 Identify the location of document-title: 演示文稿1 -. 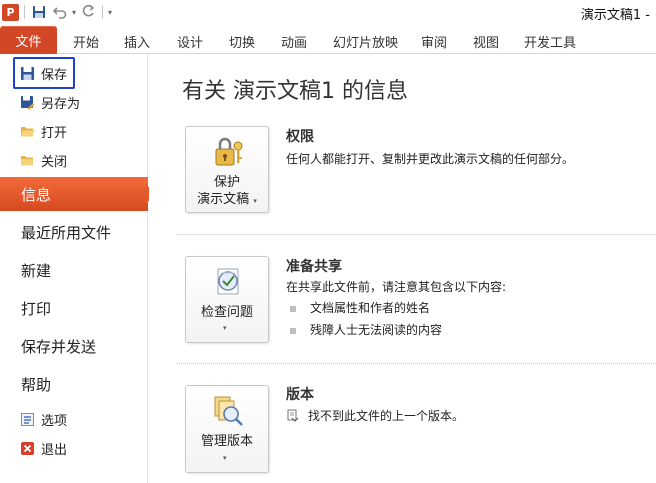
(615, 15).